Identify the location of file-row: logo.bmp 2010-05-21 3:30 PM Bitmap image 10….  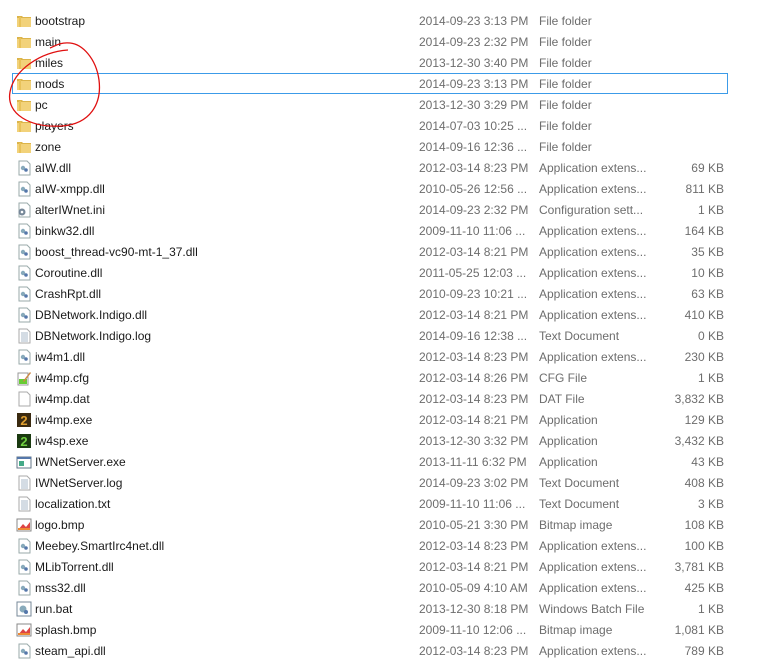
(370, 524).